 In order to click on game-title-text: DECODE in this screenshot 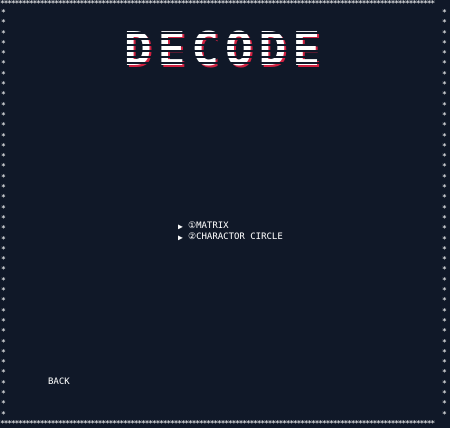, I will do `click(225, 49)`.